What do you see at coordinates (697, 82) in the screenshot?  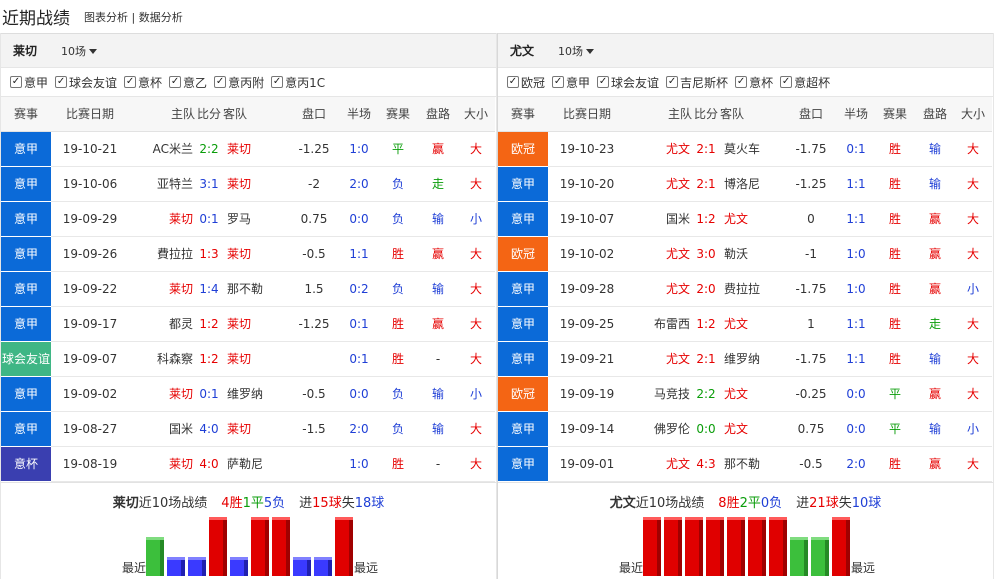 I see `league-filter: 吉尼斯杯` at bounding box center [697, 82].